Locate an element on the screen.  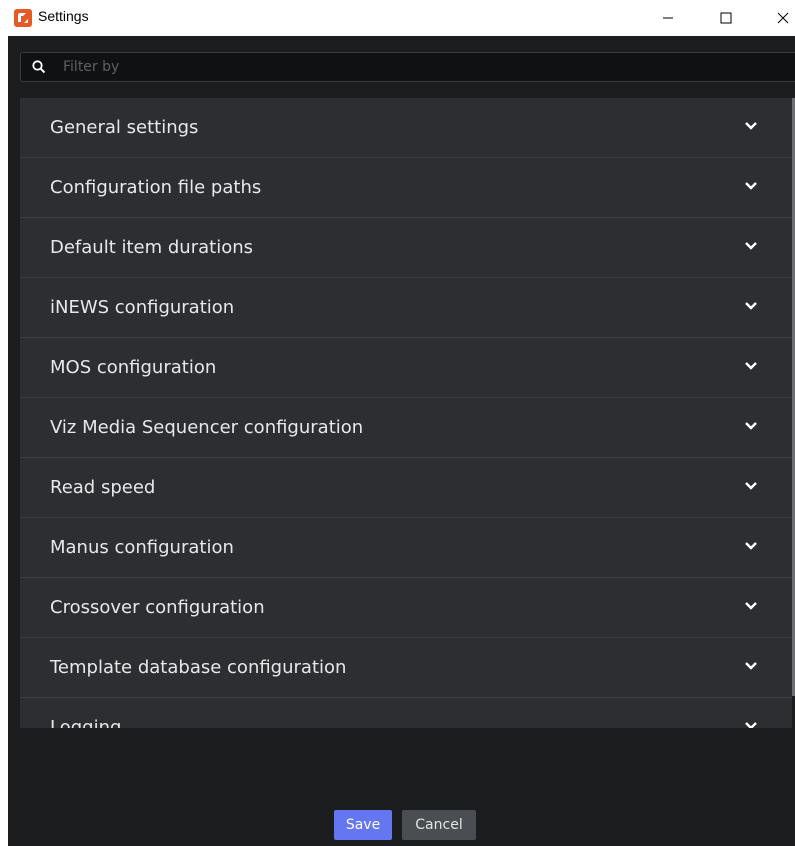
section-label: Configuration file paths is located at coordinates (156, 187).